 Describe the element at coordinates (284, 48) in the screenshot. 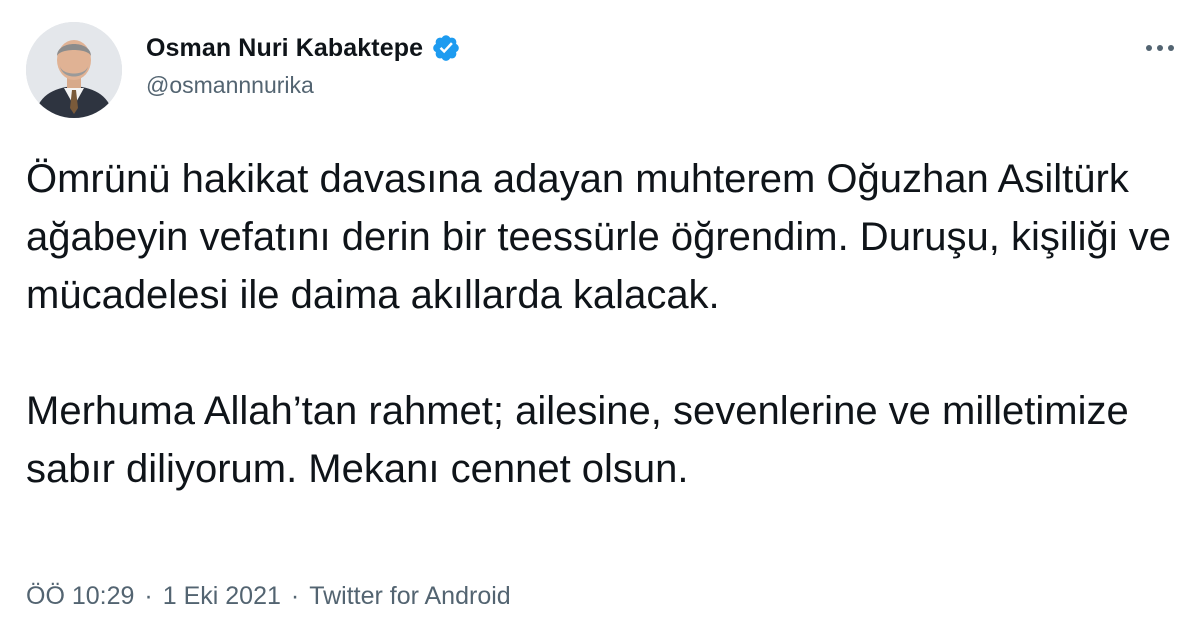

I see `author-display-name: Osman Nuri Kabaktepe` at that location.